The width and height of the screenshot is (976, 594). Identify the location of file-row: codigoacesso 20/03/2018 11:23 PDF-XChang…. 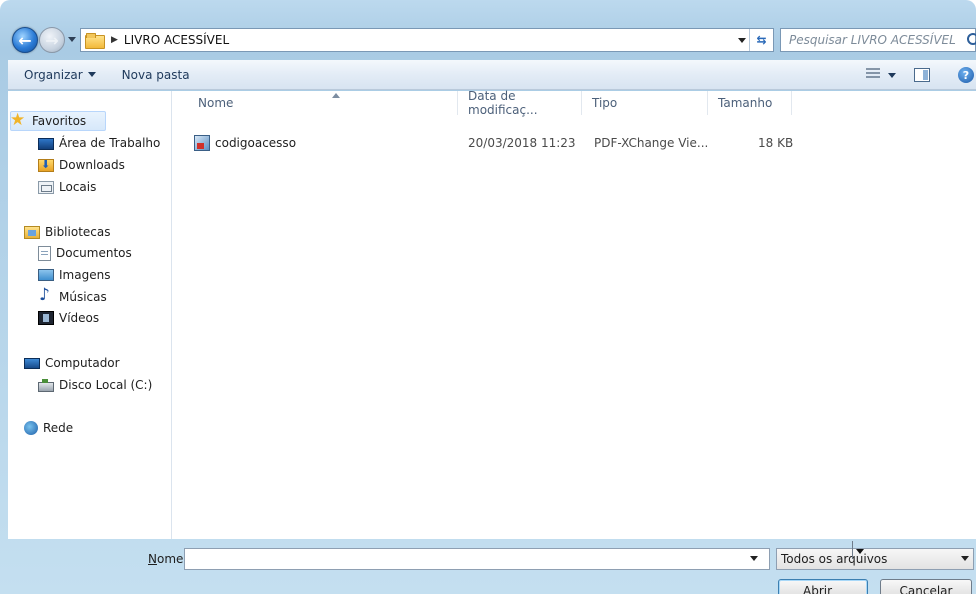
(575, 143).